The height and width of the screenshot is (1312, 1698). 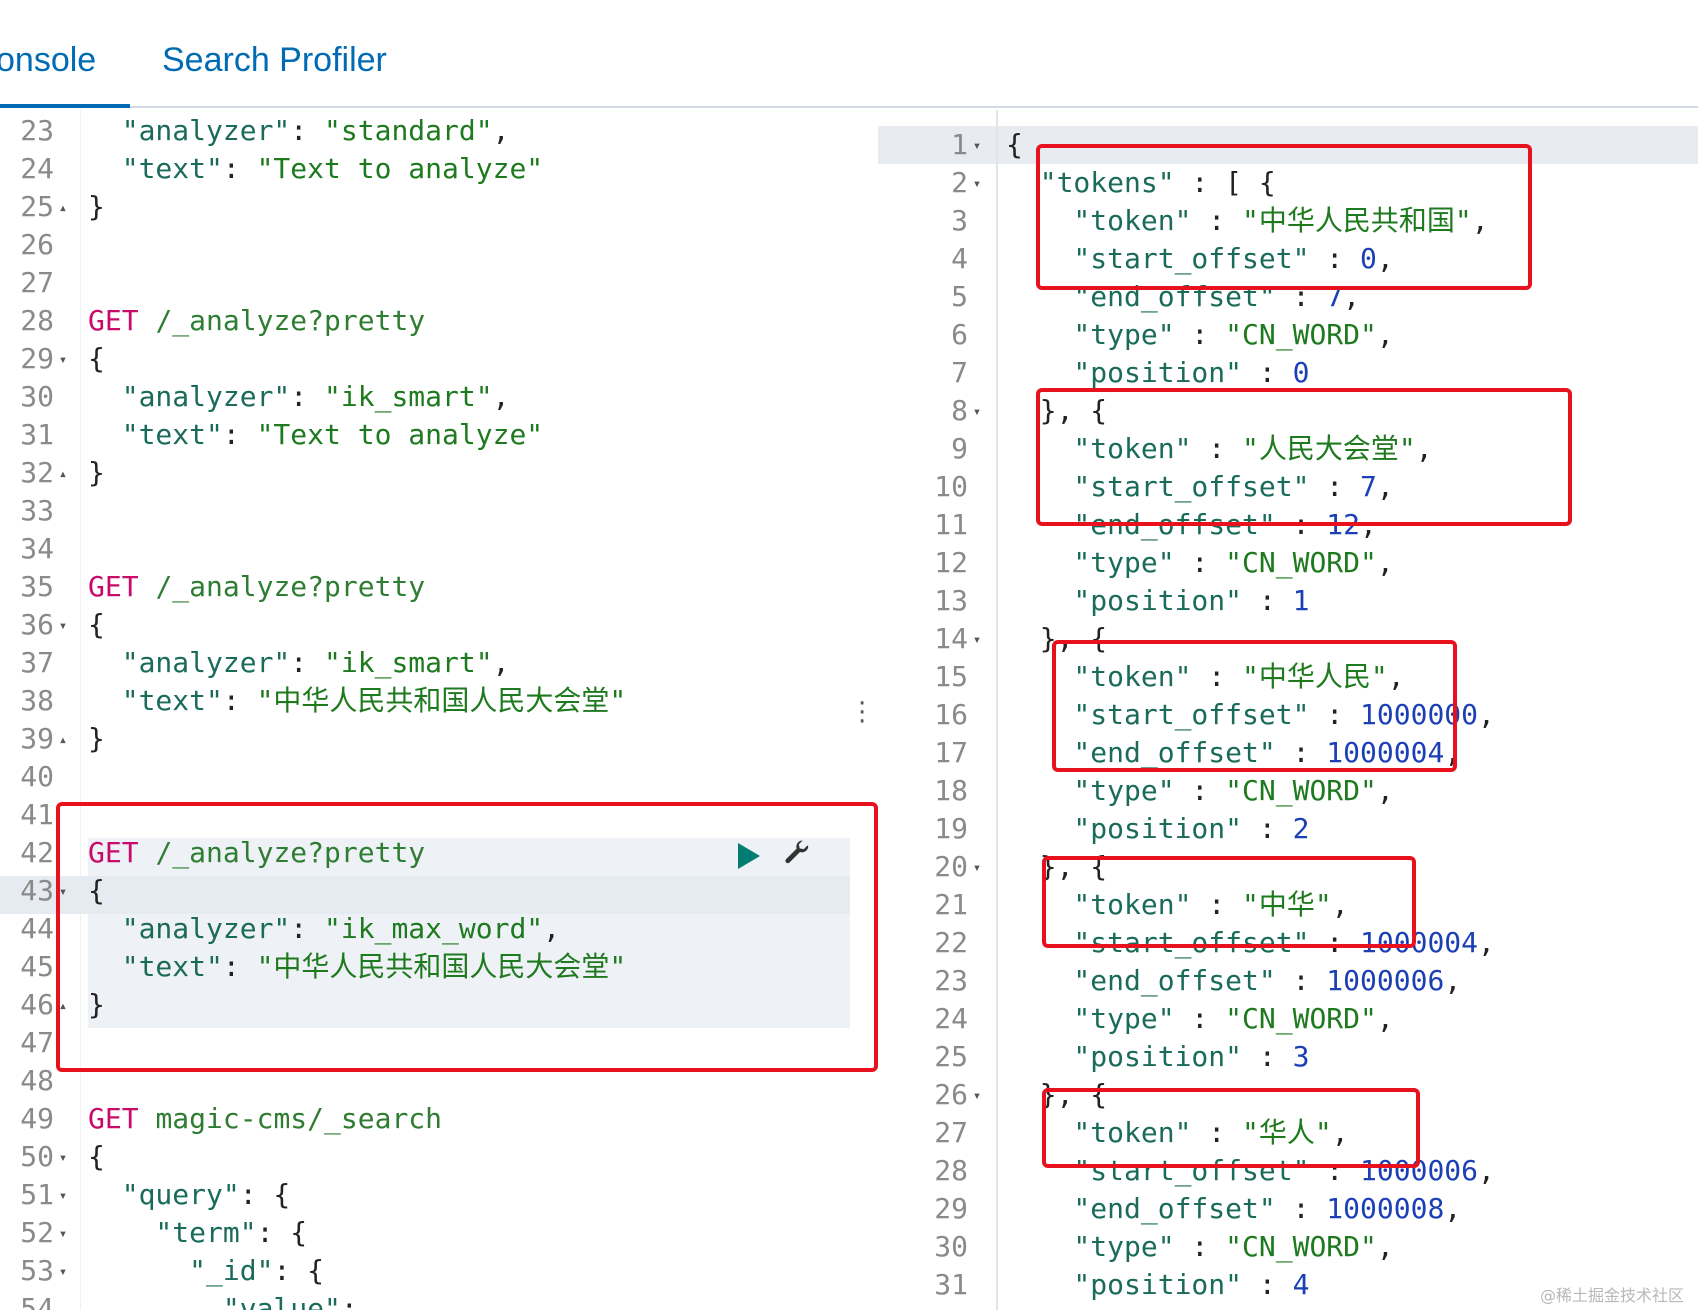 What do you see at coordinates (181, 1270) in the screenshot?
I see `json-key: "_id"` at bounding box center [181, 1270].